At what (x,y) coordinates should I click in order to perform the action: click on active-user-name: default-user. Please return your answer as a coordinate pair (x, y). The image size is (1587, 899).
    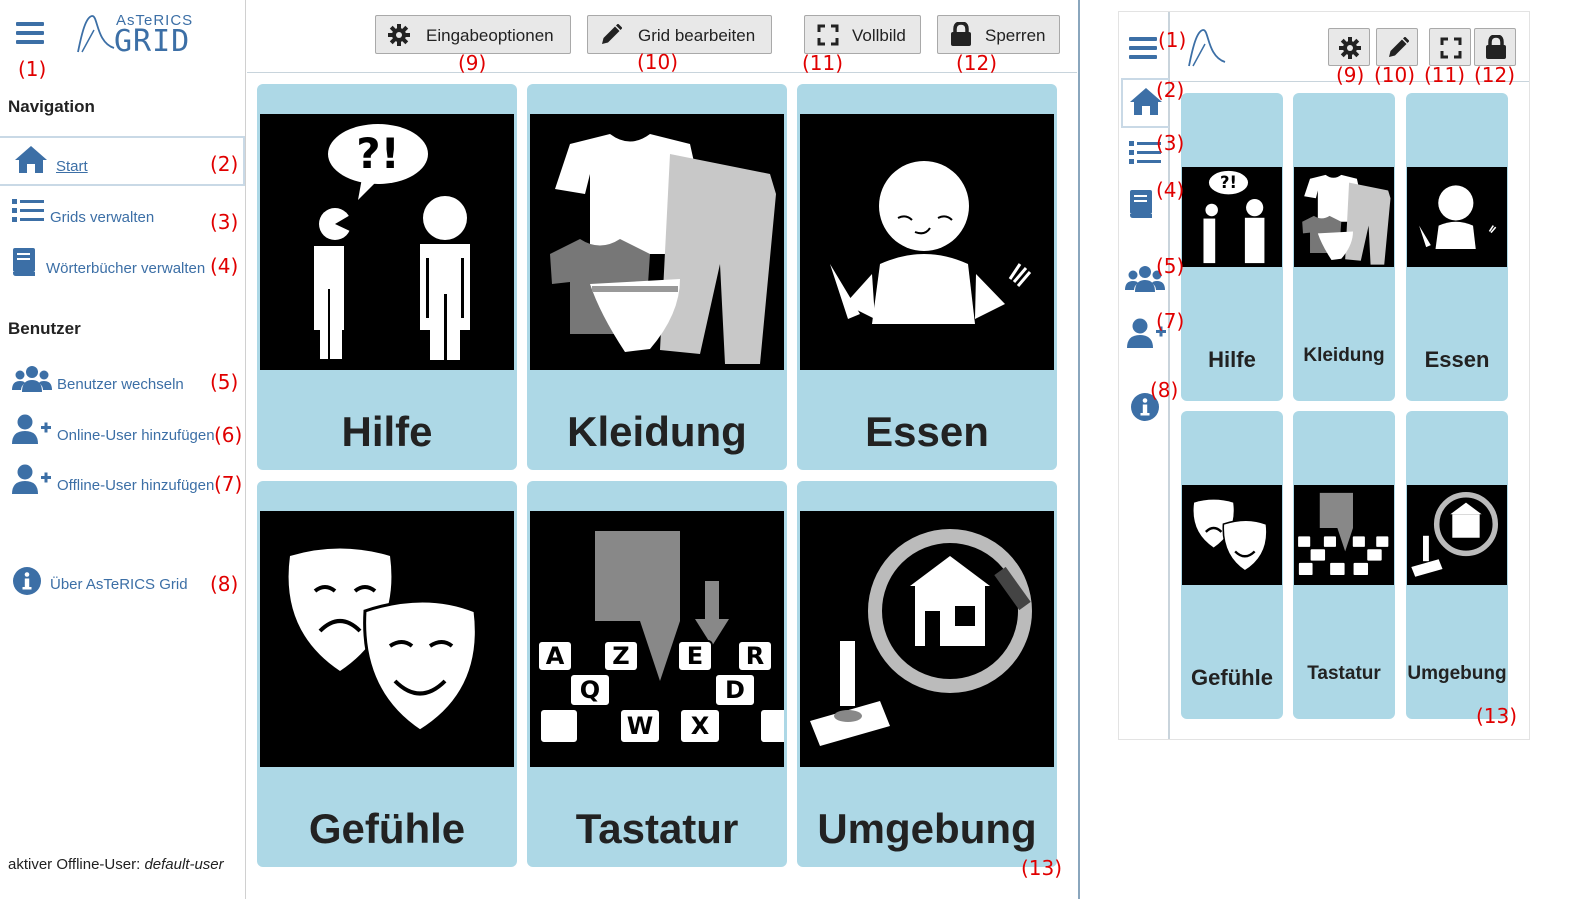
    Looking at the image, I should click on (184, 864).